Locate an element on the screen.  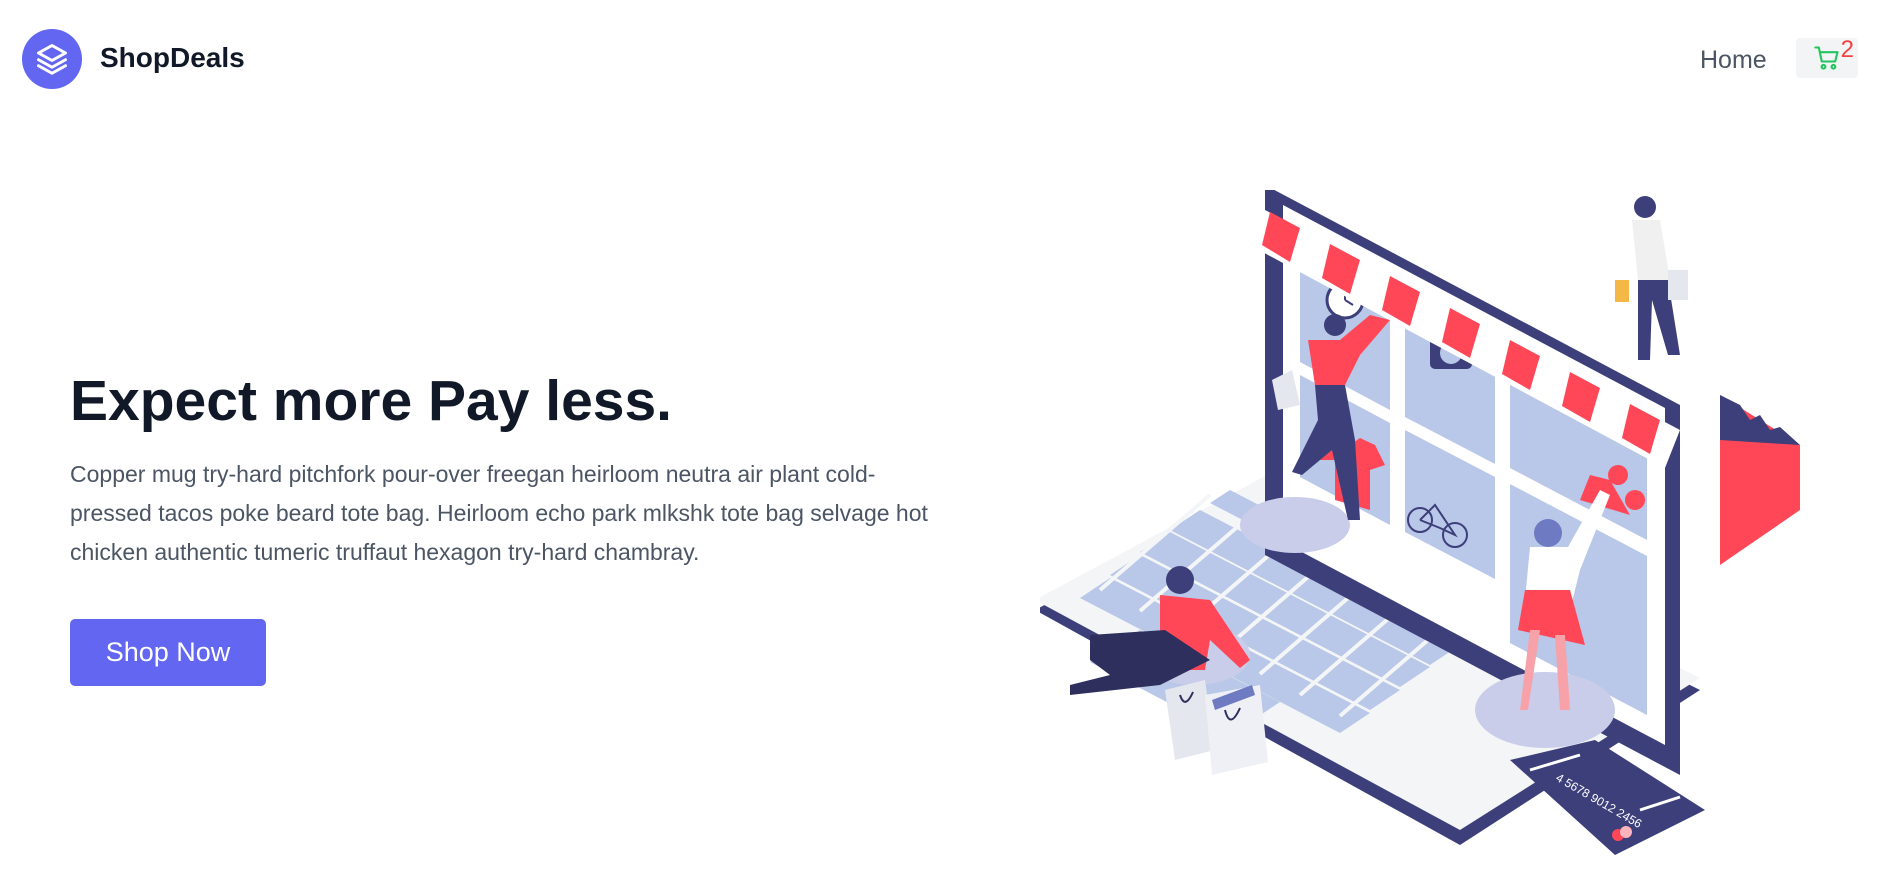
brand-name: ShopDeals is located at coordinates (172, 58).